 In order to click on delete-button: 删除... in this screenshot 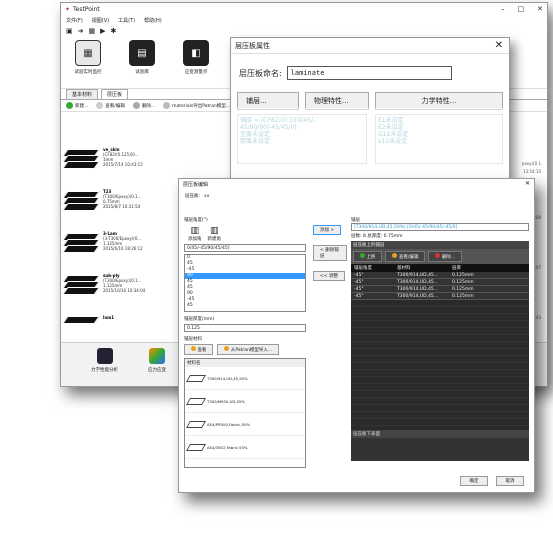, I will do `click(143, 105)`.